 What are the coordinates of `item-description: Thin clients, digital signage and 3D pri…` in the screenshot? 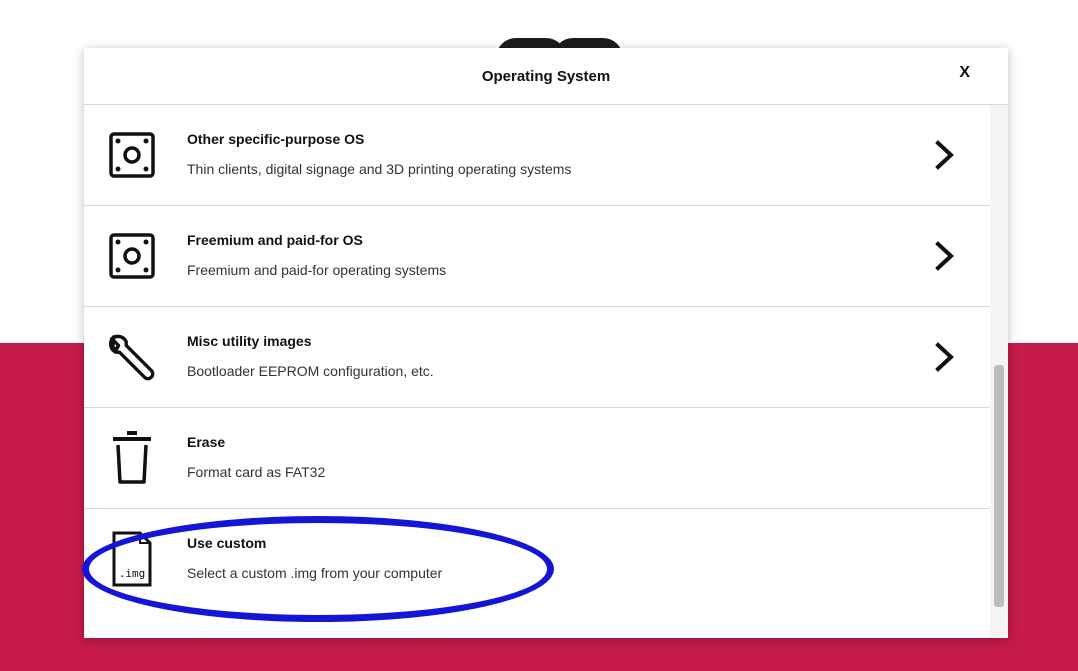 It's located at (379, 169).